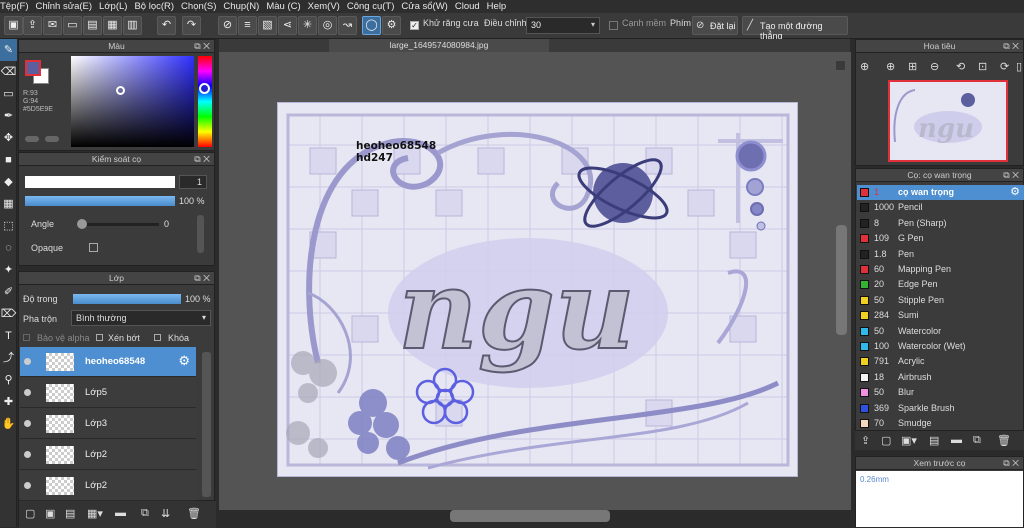  I want to click on lasso-tool-icon: ◌, so click(8, 248).